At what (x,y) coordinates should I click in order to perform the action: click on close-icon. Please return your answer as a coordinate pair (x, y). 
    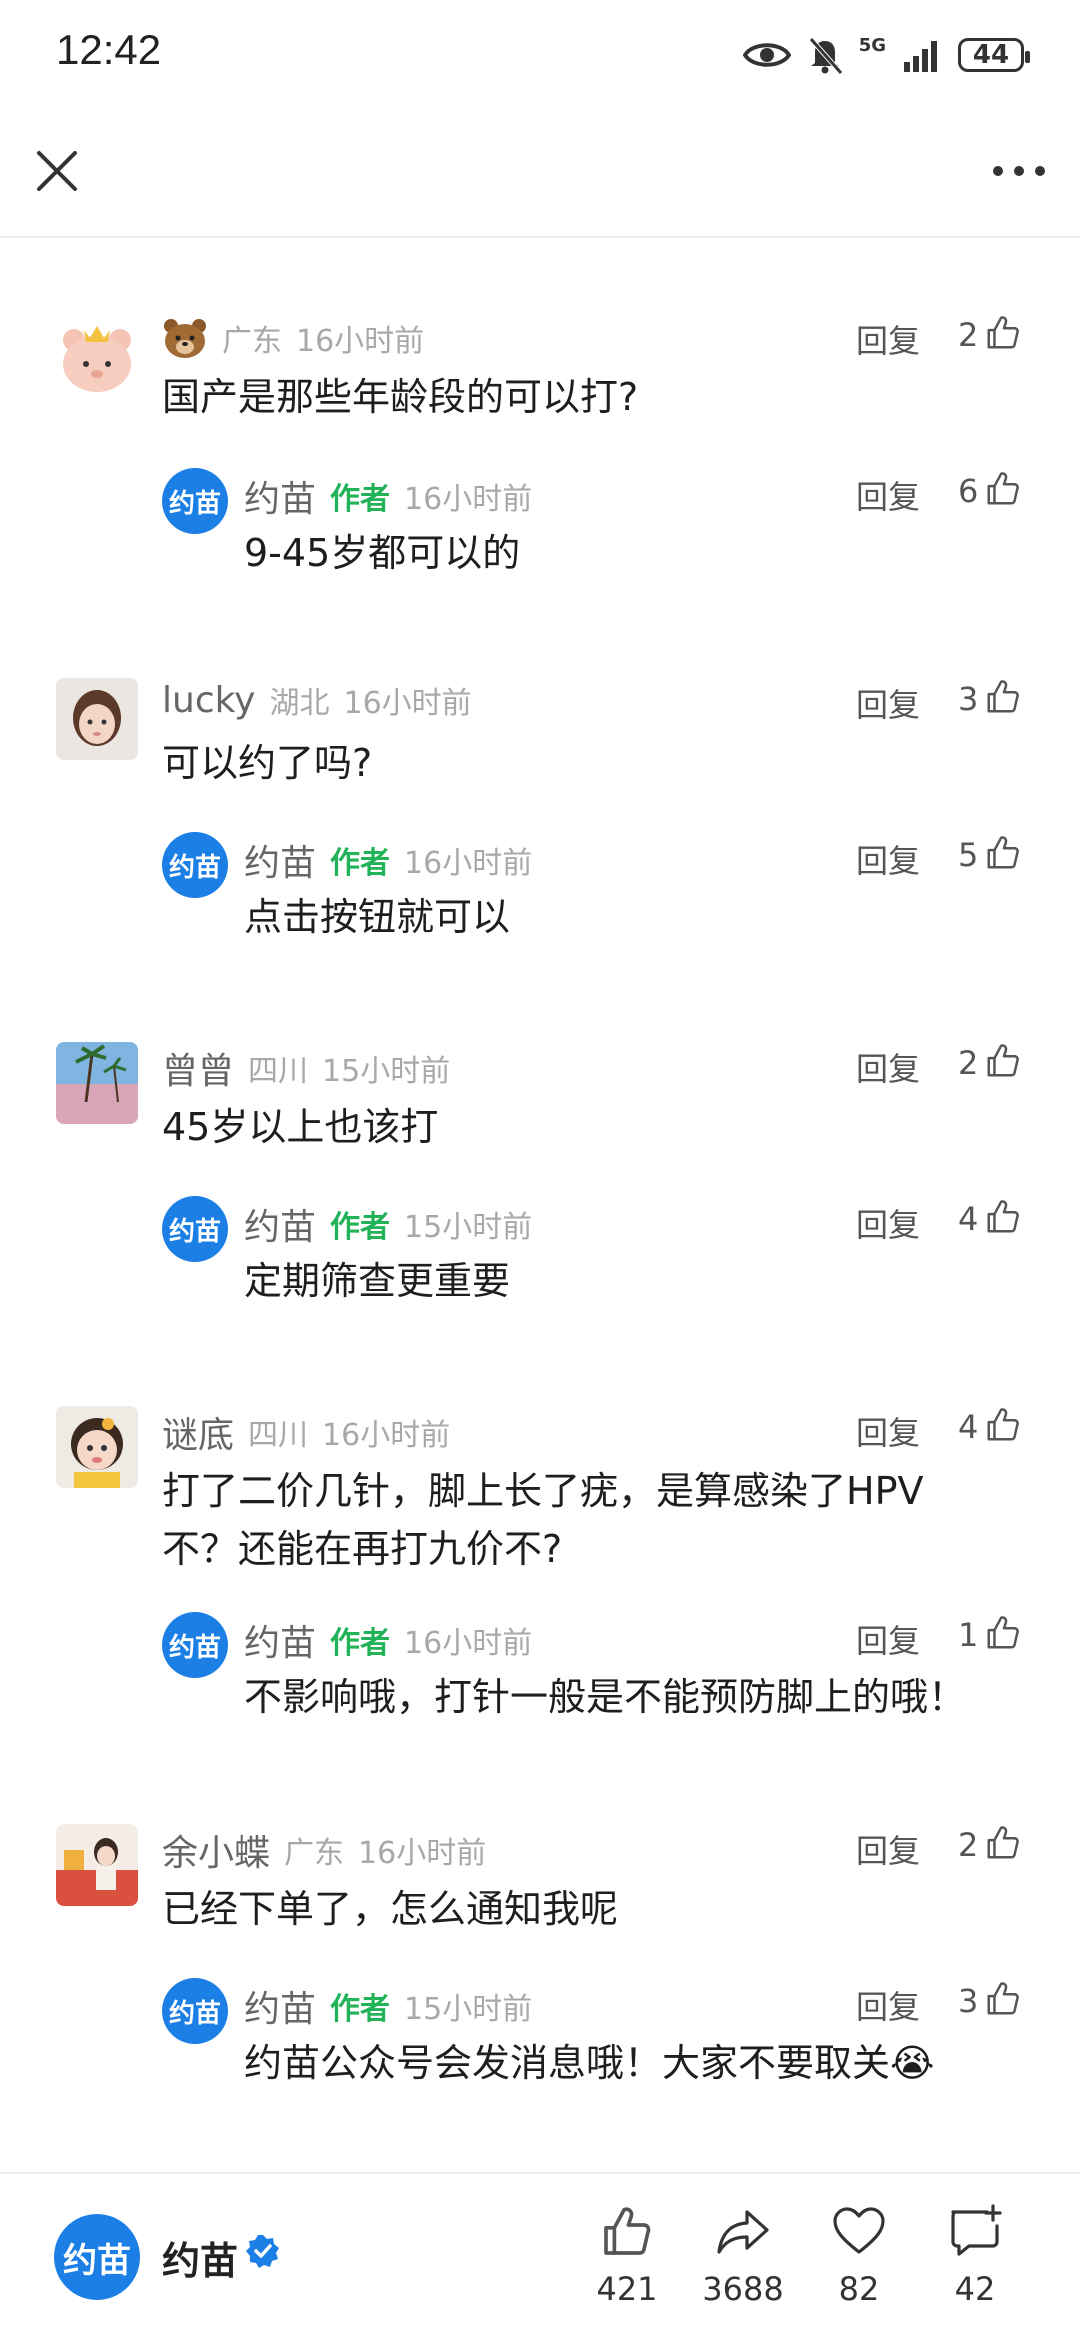
    Looking at the image, I should click on (57, 171).